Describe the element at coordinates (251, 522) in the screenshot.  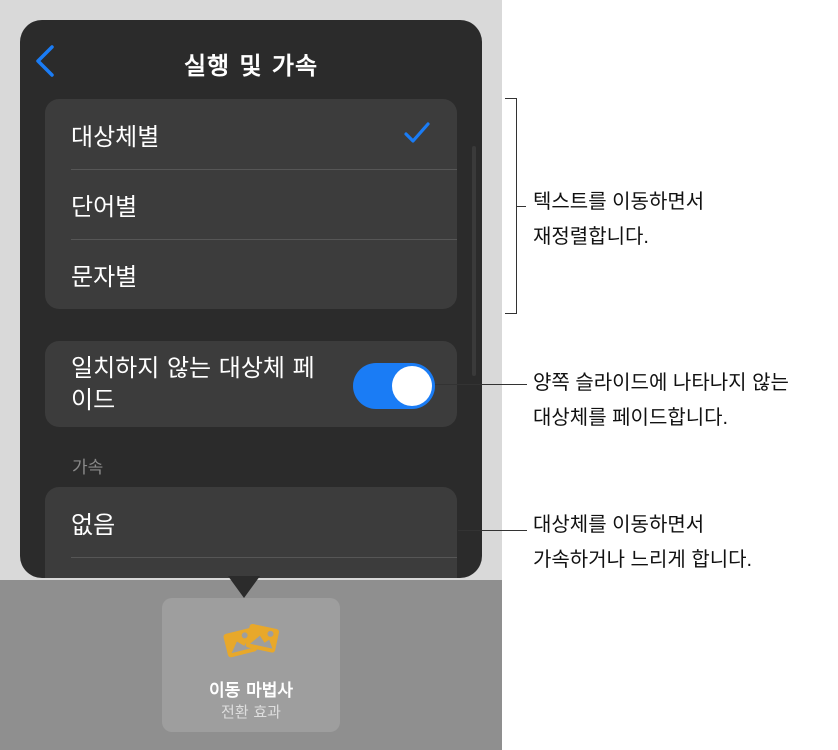
I see `acceleration-option-none: 없음` at that location.